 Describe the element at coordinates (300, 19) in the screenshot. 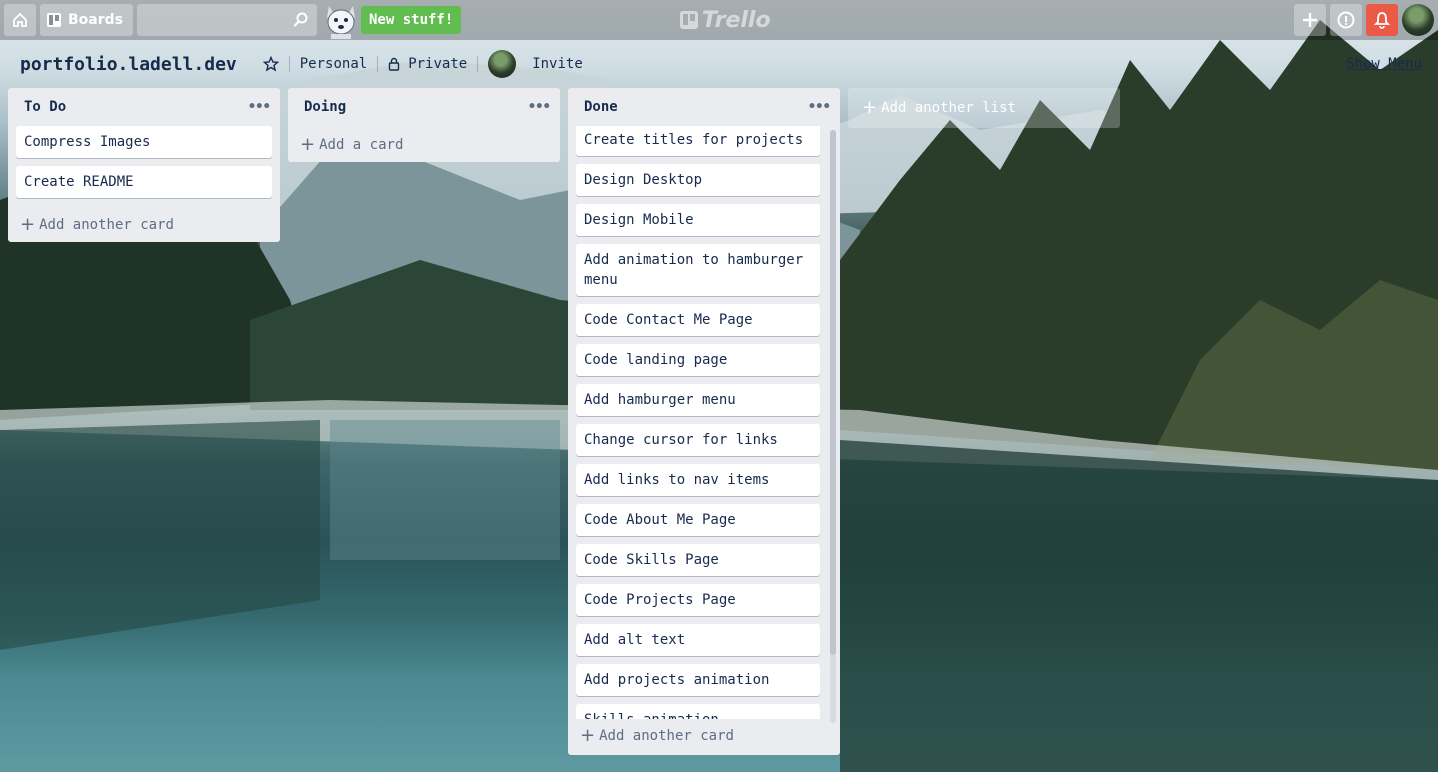

I see `search-icon` at that location.